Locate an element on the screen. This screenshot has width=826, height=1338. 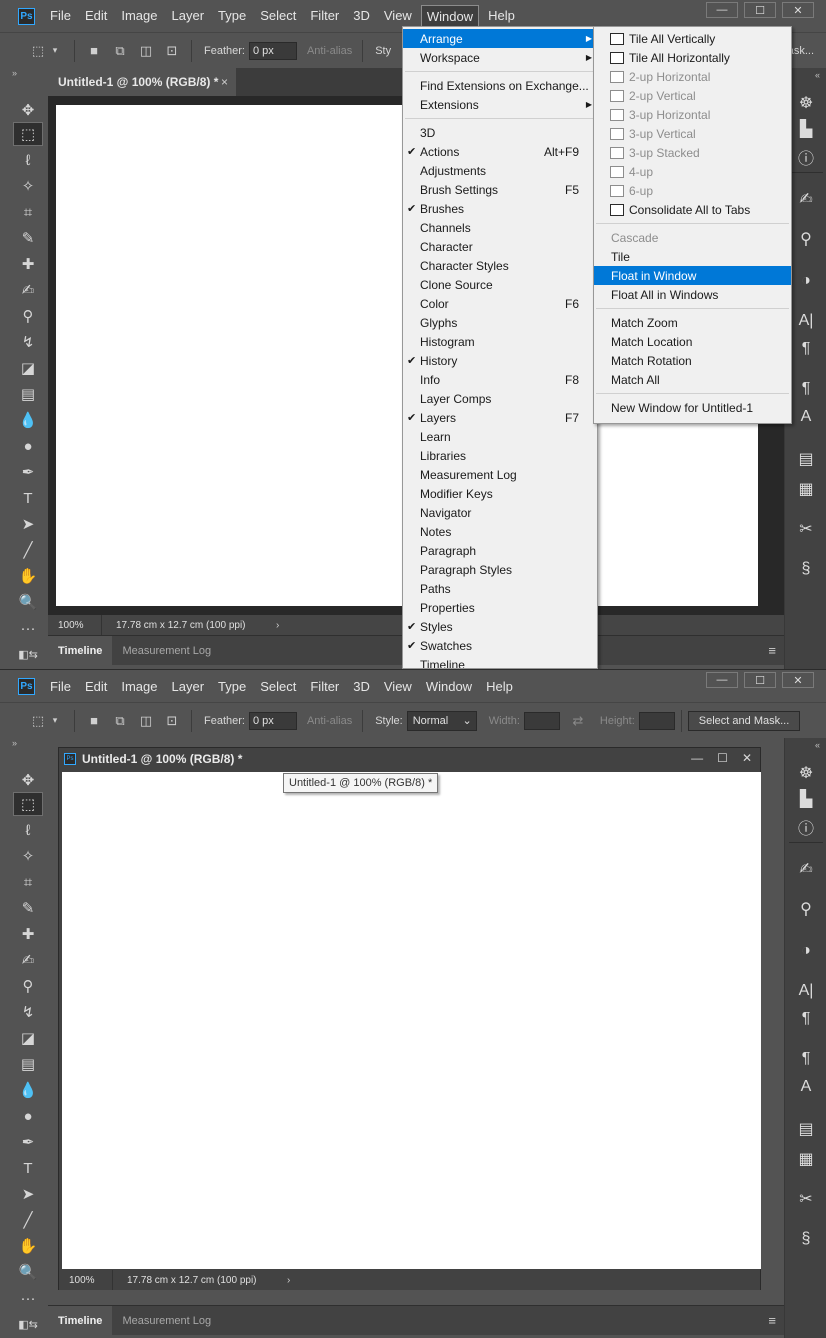
menu-item-actions: ✔ Actions Alt+F9 is located at coordinates (500, 151).